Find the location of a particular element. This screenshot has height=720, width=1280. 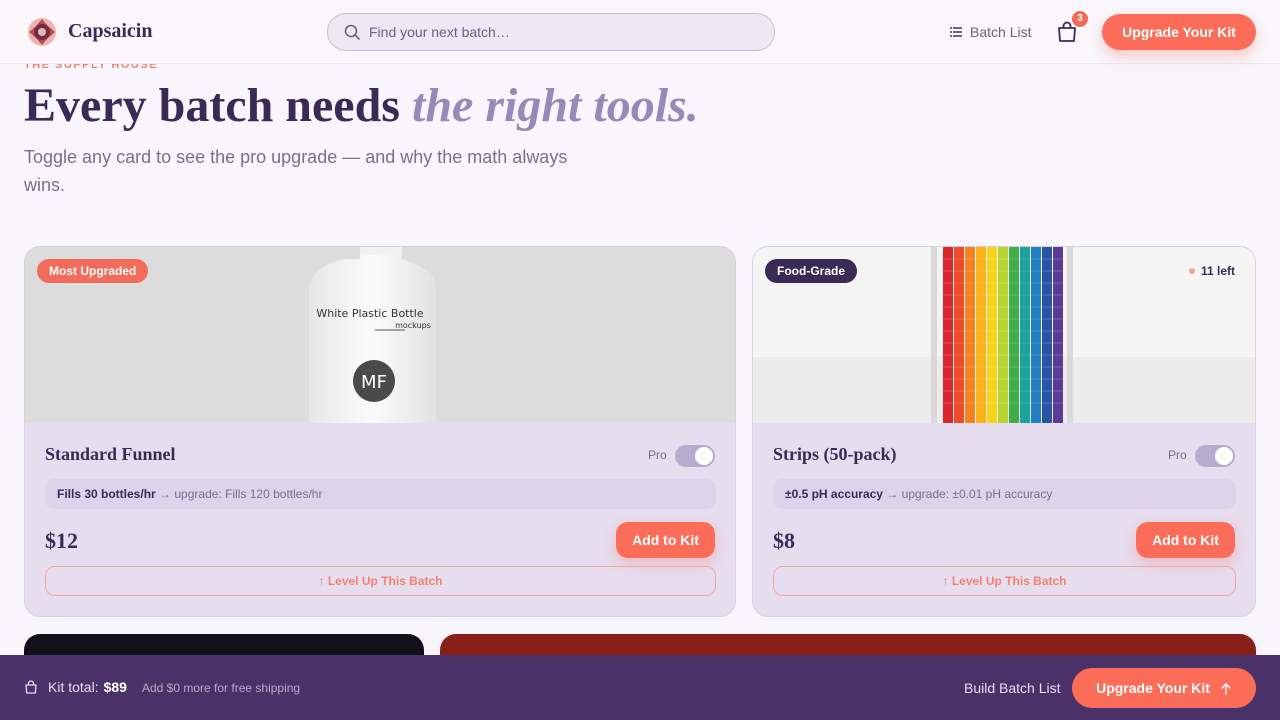

product-name: Standard Funnel is located at coordinates (110, 454).